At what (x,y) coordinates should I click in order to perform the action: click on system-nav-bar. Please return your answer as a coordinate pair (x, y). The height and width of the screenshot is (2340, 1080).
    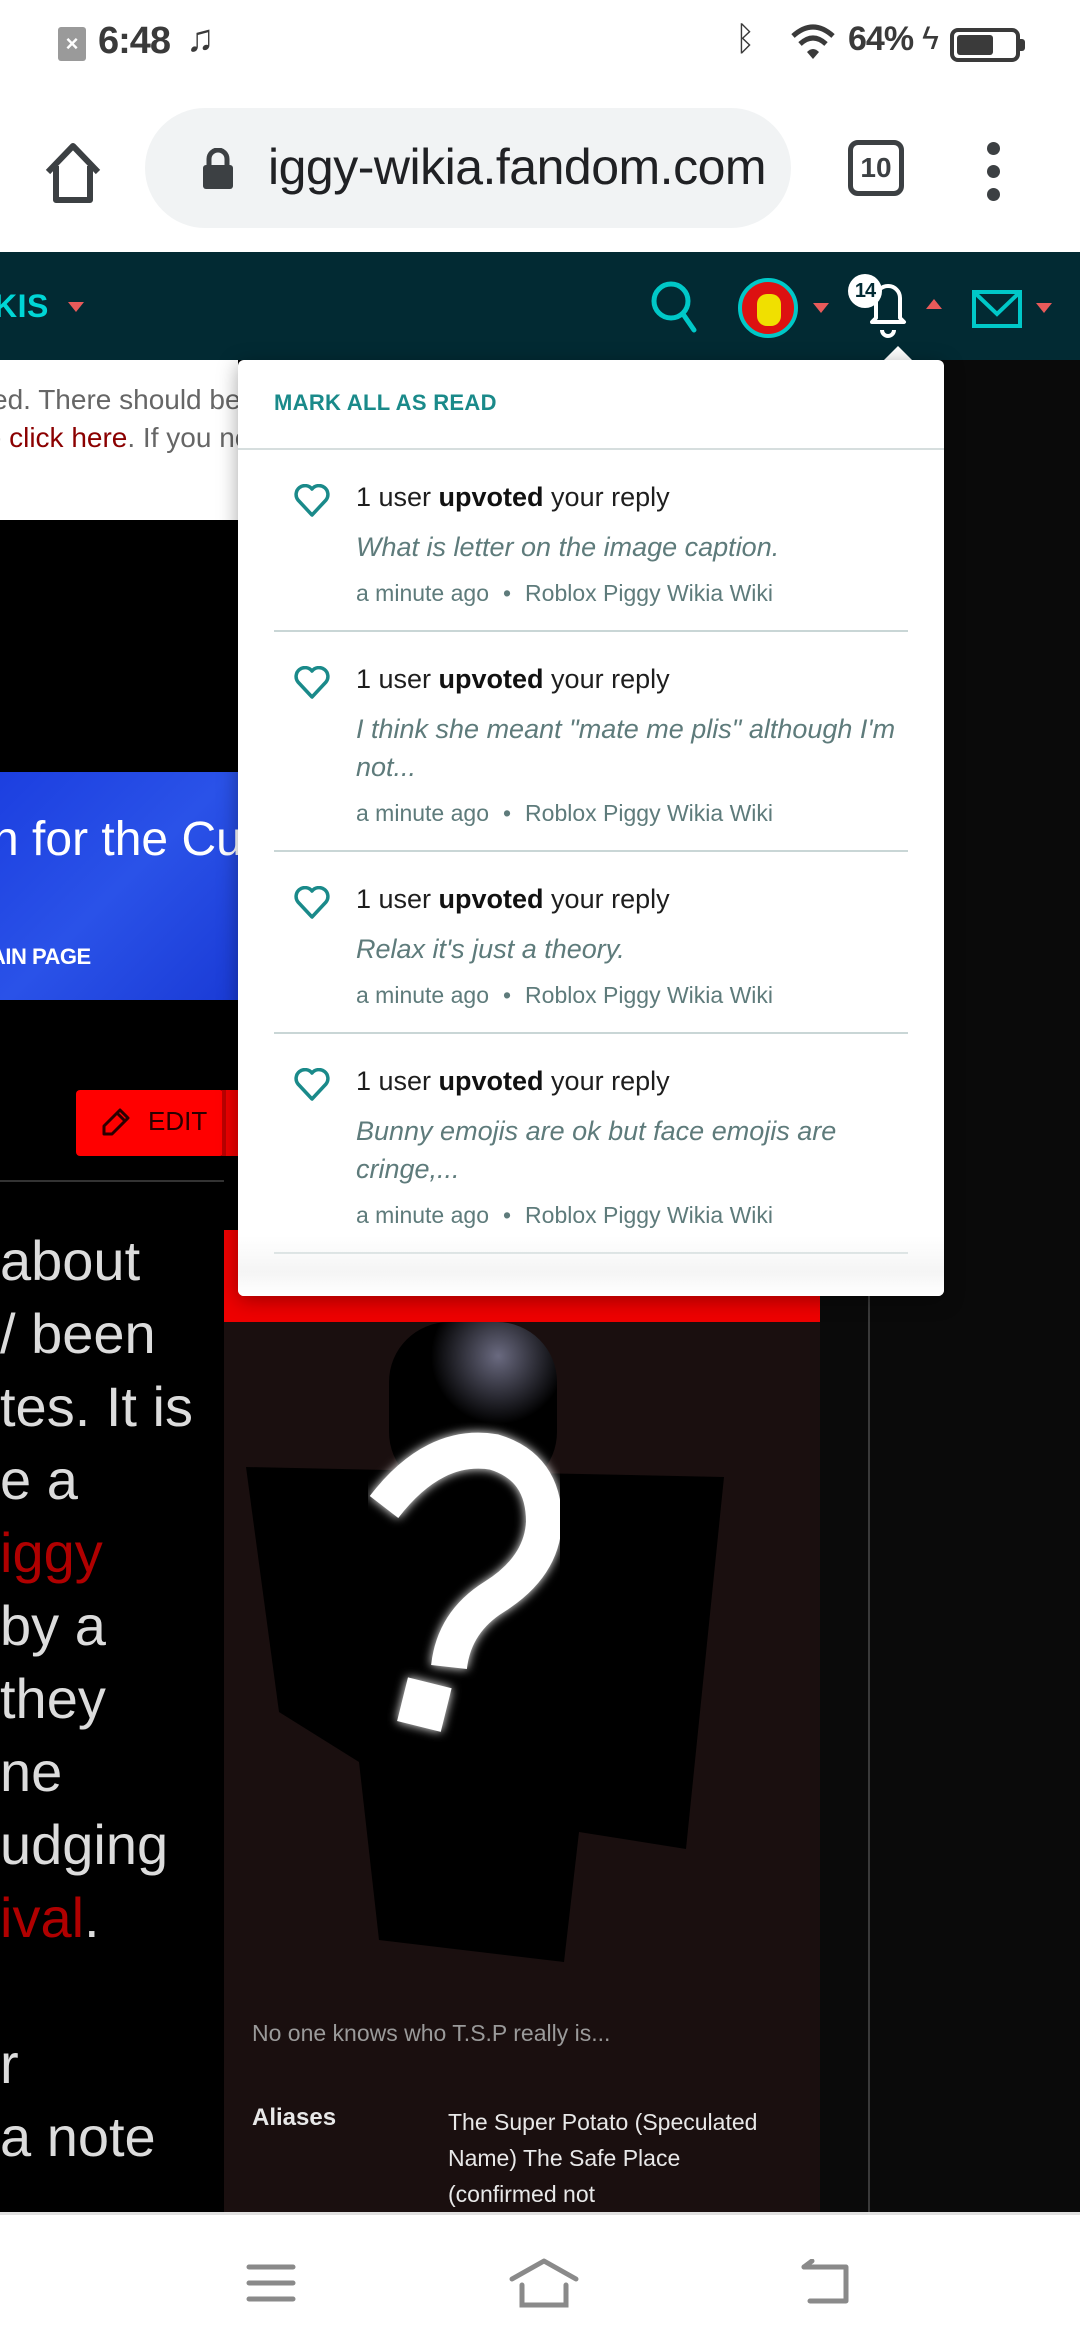
    Looking at the image, I should click on (540, 2276).